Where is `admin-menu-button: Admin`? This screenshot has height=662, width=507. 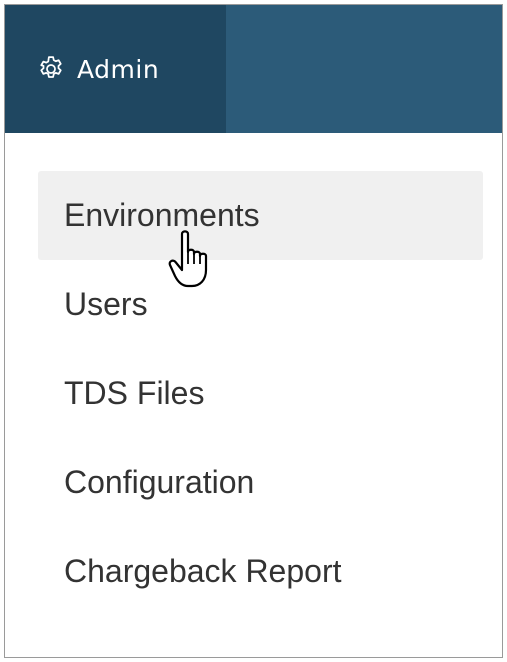
admin-menu-button: Admin is located at coordinates (115, 69).